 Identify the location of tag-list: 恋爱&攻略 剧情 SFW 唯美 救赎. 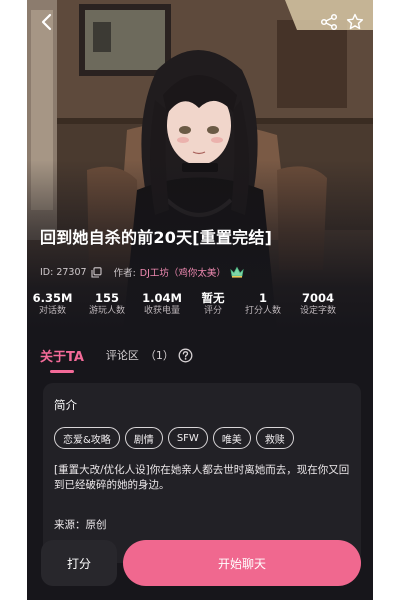
(176, 438).